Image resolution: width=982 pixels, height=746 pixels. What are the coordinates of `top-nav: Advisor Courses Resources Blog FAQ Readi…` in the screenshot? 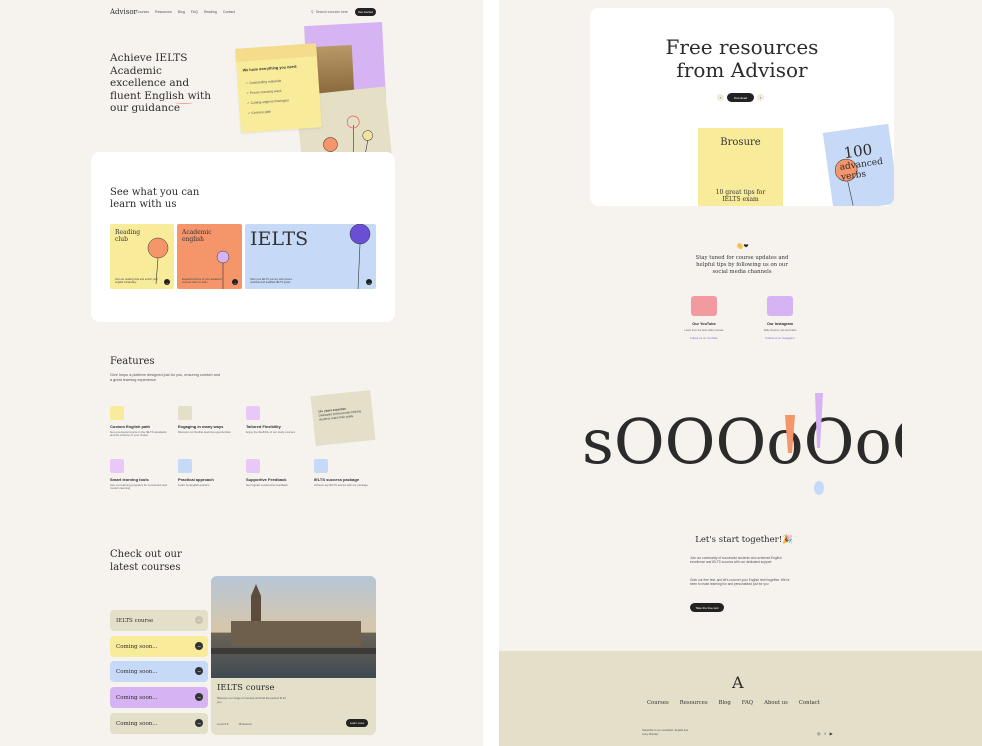 It's located at (241, 13).